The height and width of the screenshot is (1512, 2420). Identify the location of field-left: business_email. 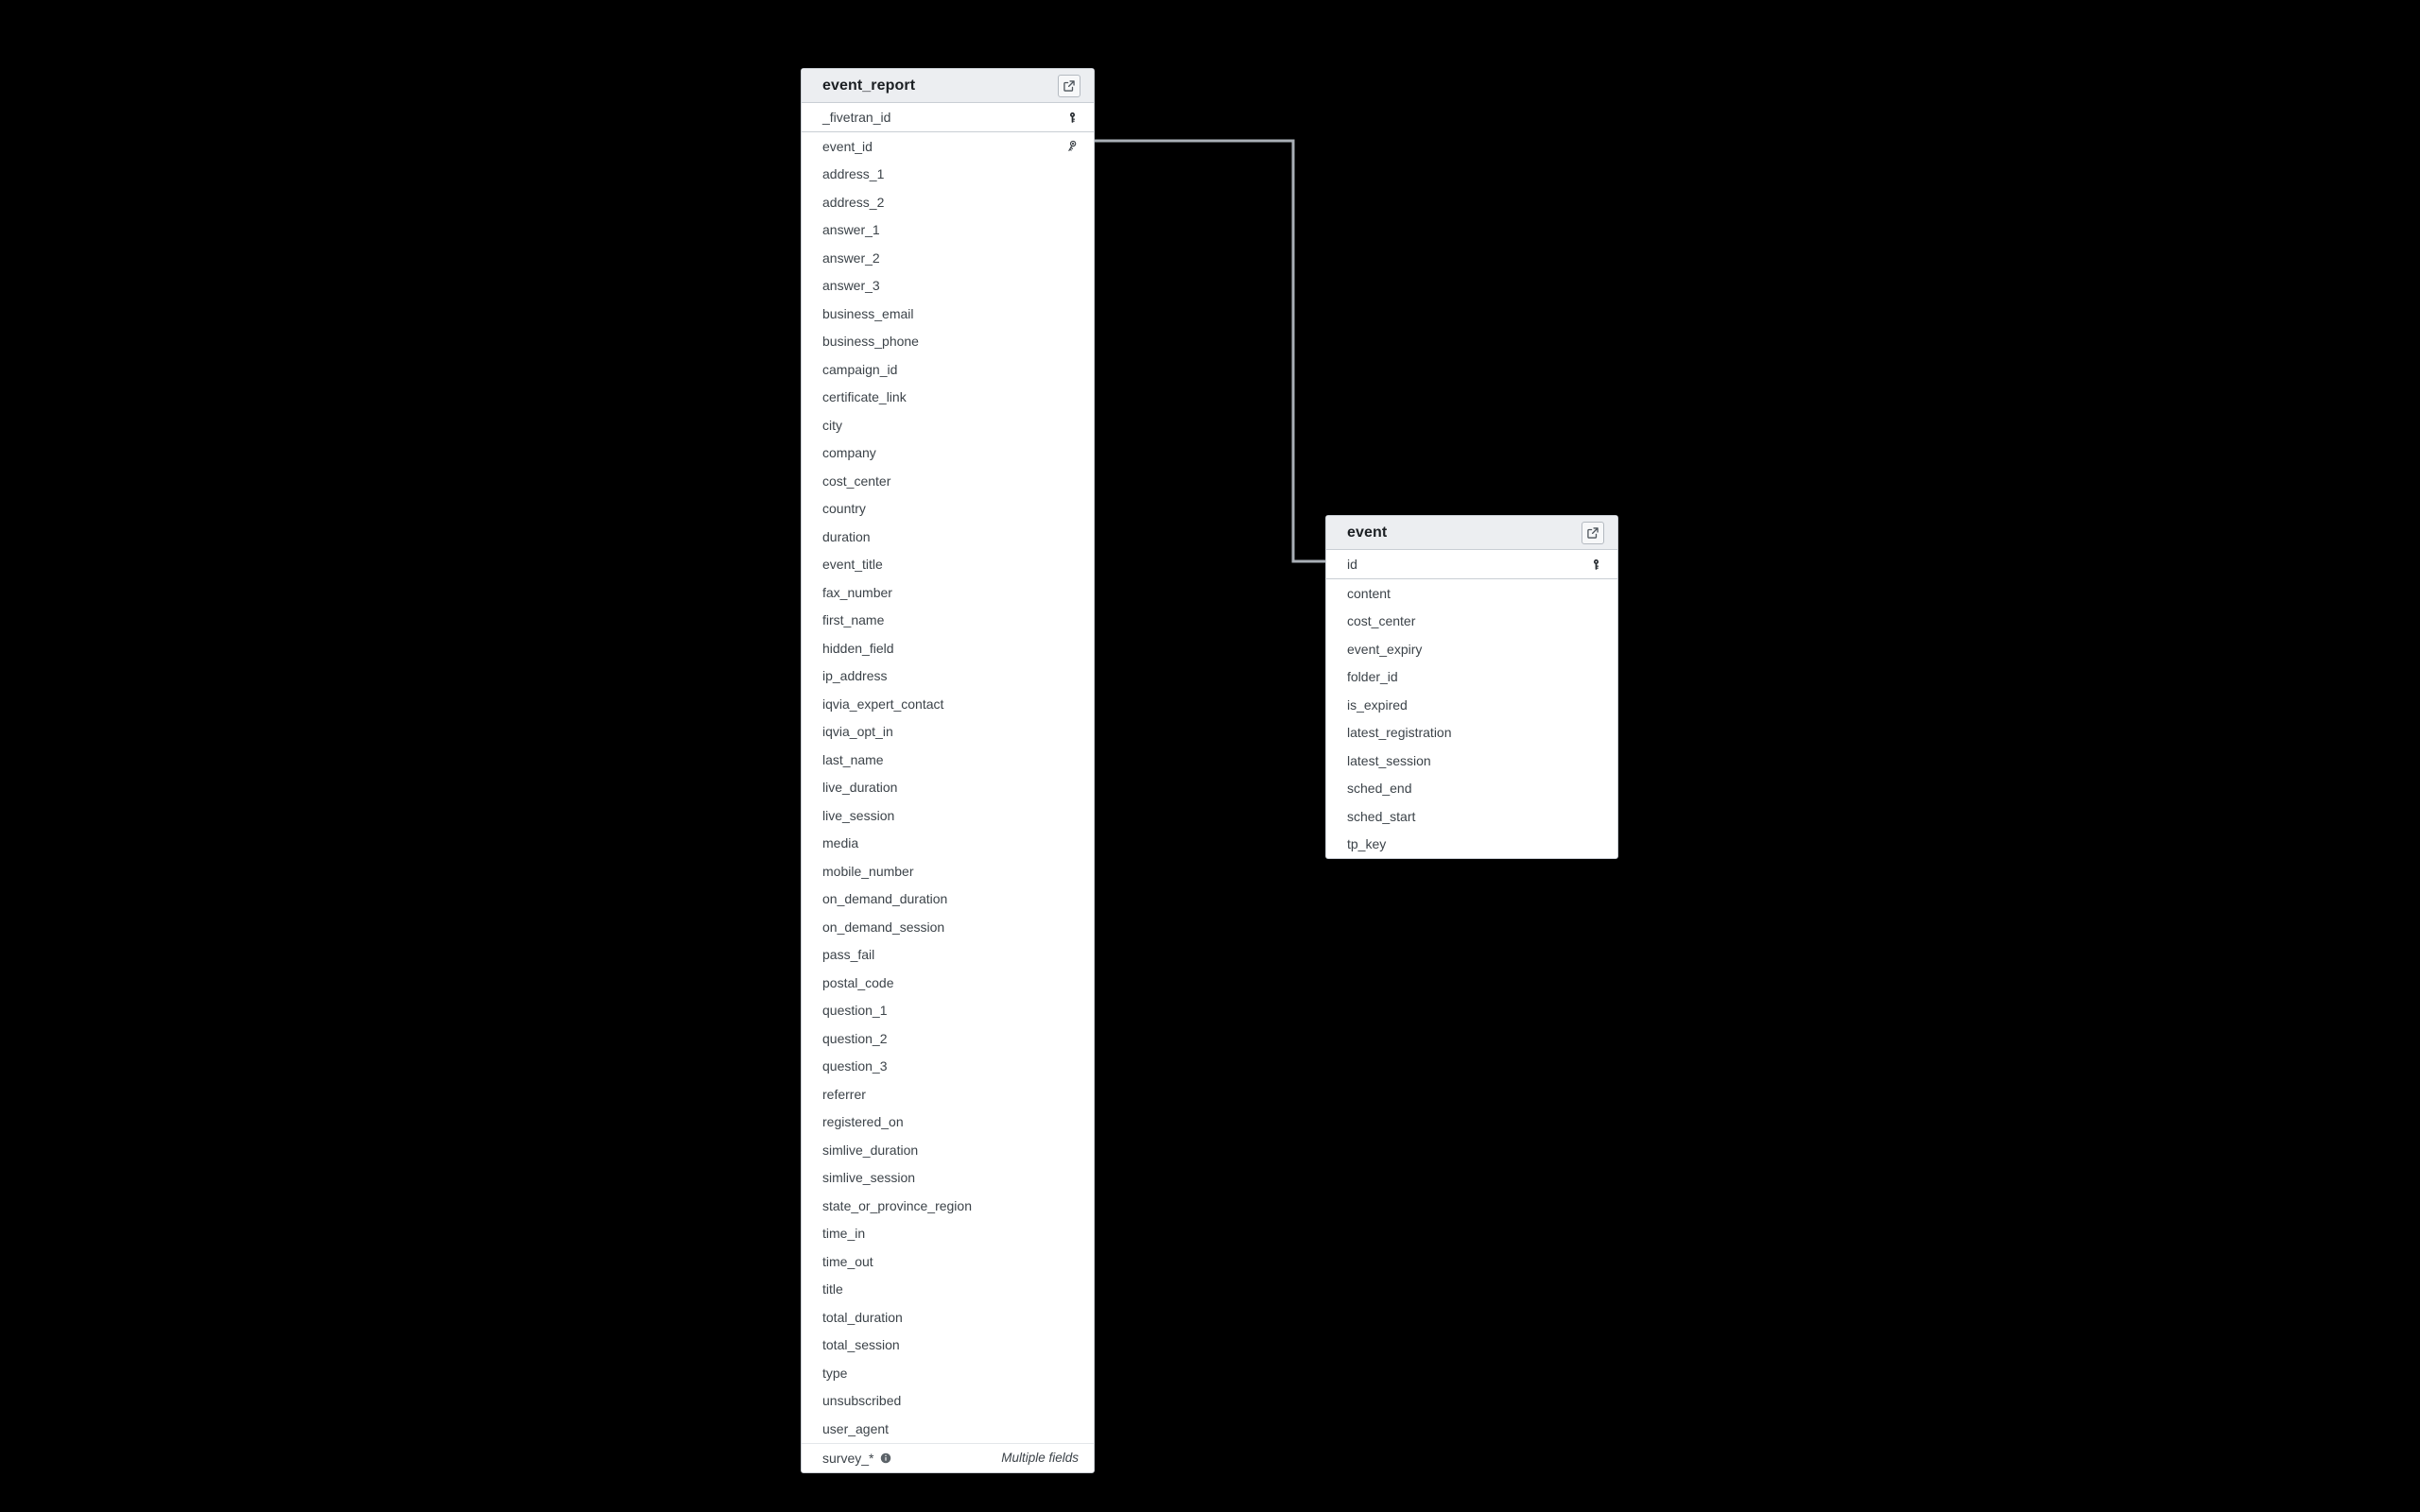
(868, 313).